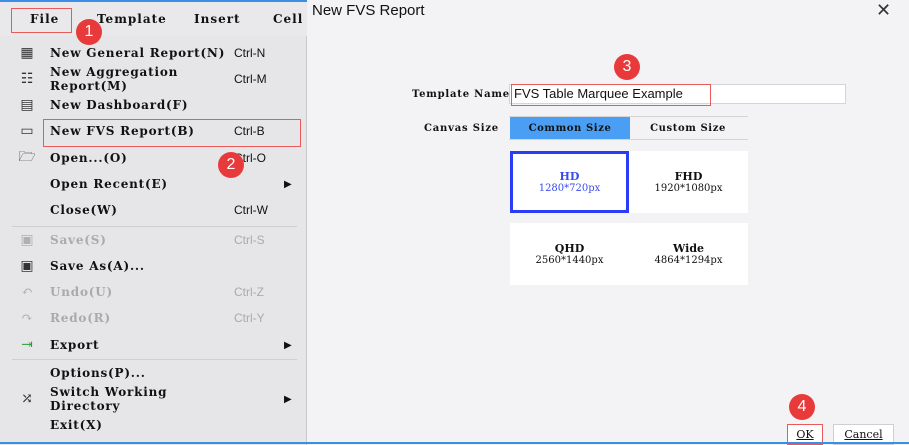 This screenshot has height=445, width=909. What do you see at coordinates (155, 240) in the screenshot?
I see `menu-item: ▣ Save(S) Ctrl-S` at bounding box center [155, 240].